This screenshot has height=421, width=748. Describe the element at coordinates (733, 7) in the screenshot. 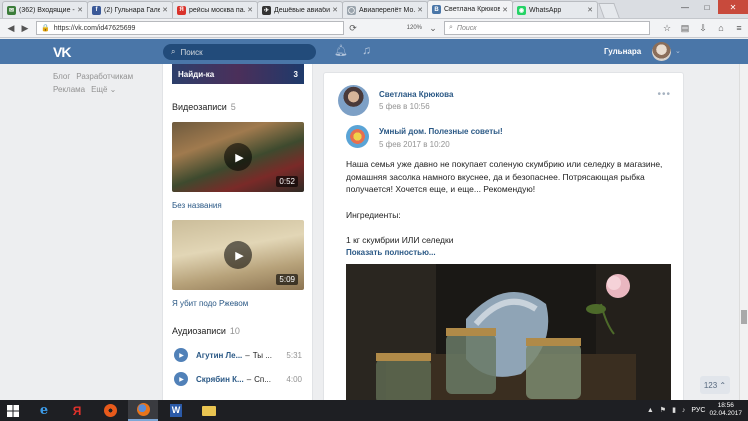

I see `close-window-button: ✕` at that location.